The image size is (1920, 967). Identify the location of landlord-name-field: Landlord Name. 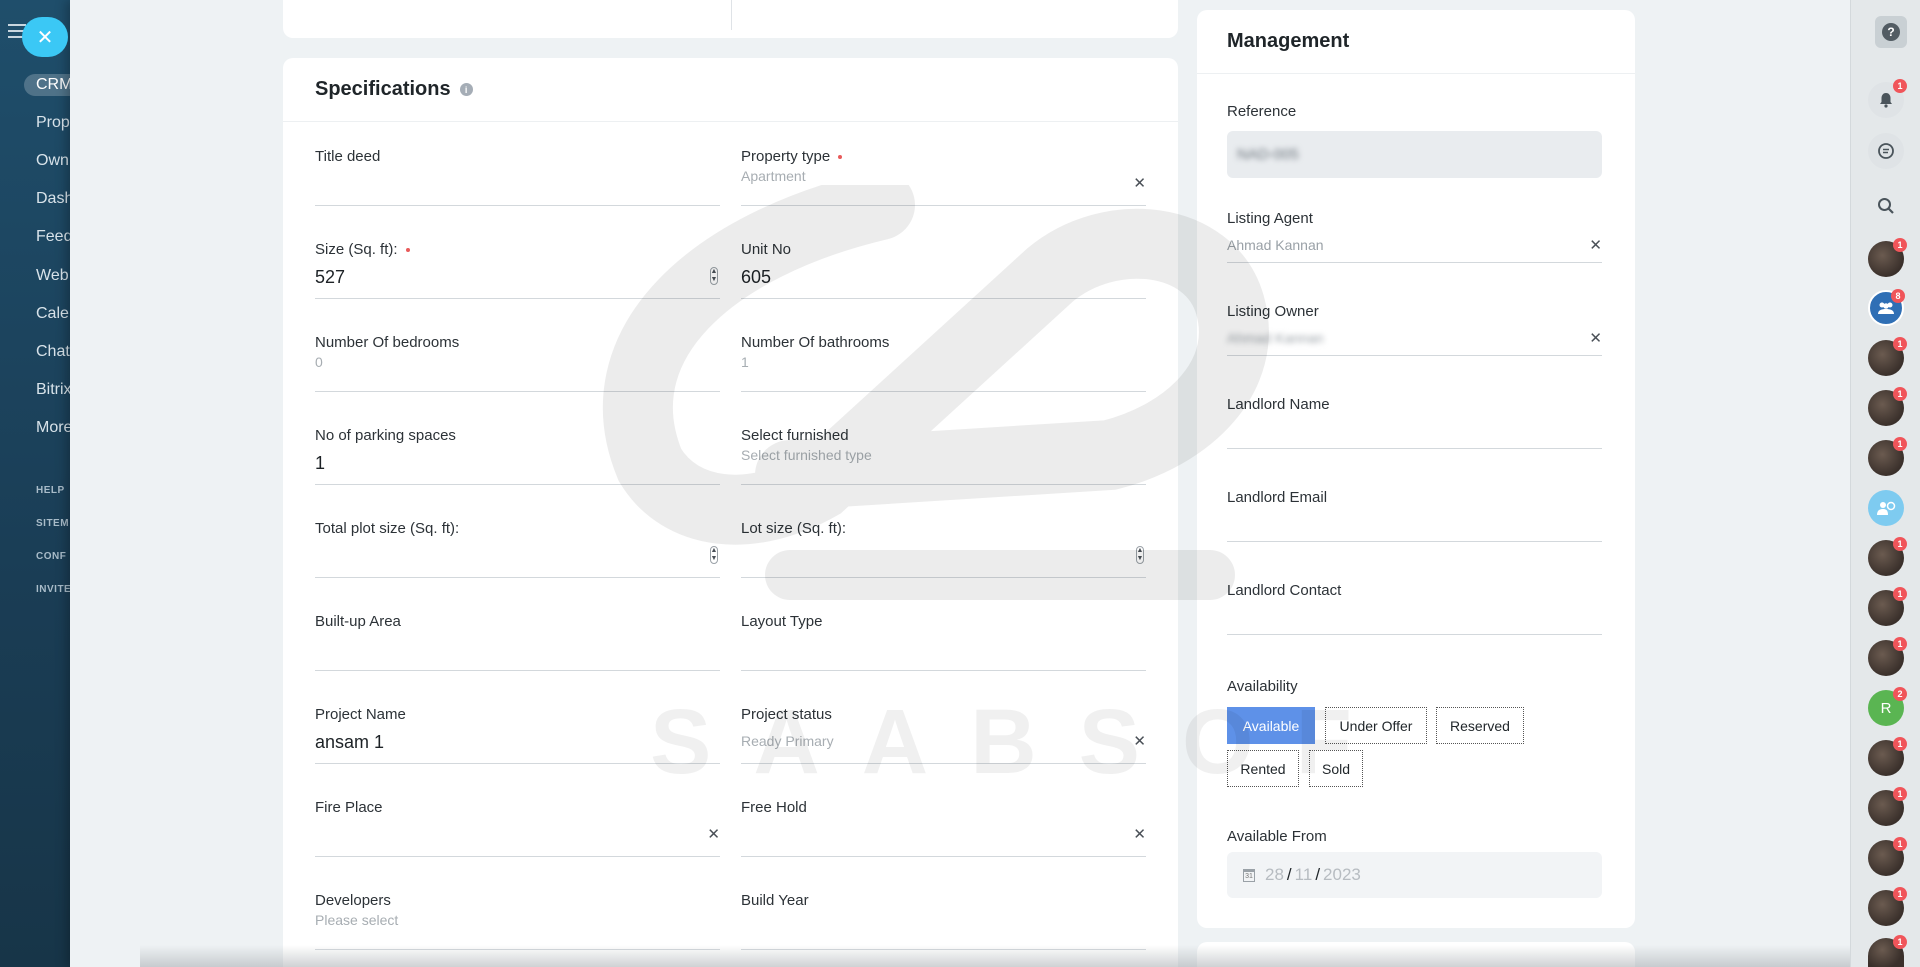
(1414, 427).